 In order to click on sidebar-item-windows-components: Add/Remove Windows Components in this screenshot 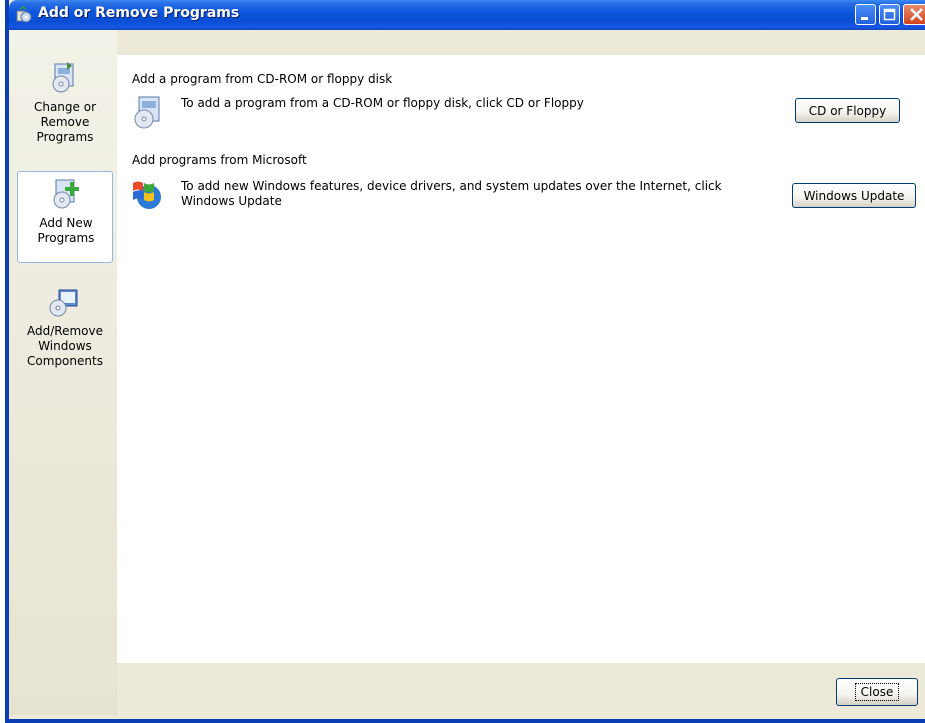, I will do `click(65, 326)`.